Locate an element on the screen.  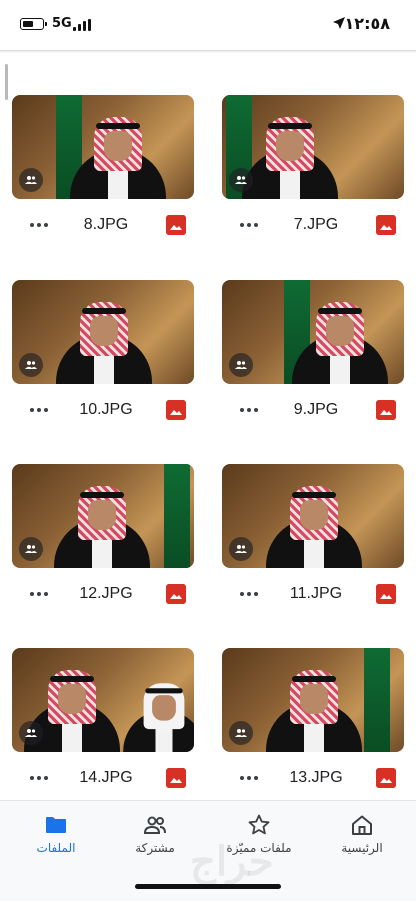
folder-icon is located at coordinates (56, 825).